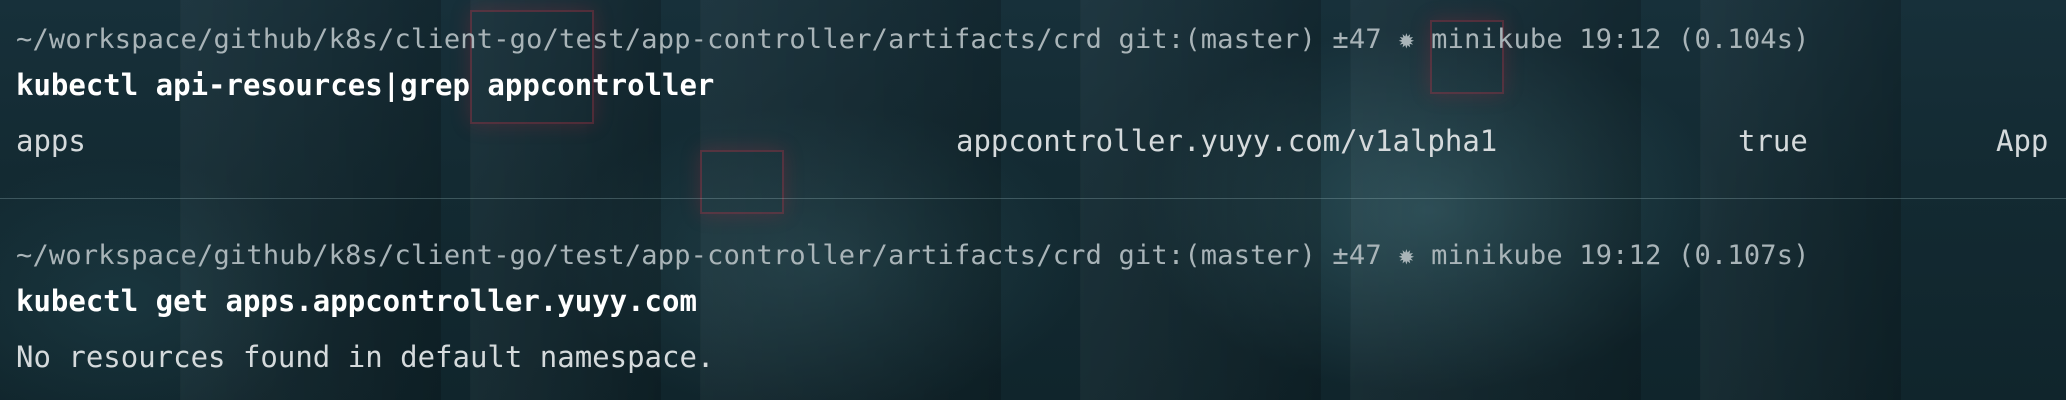 This screenshot has width=2066, height=400. I want to click on output-namespaced-column: true, so click(1773, 141).